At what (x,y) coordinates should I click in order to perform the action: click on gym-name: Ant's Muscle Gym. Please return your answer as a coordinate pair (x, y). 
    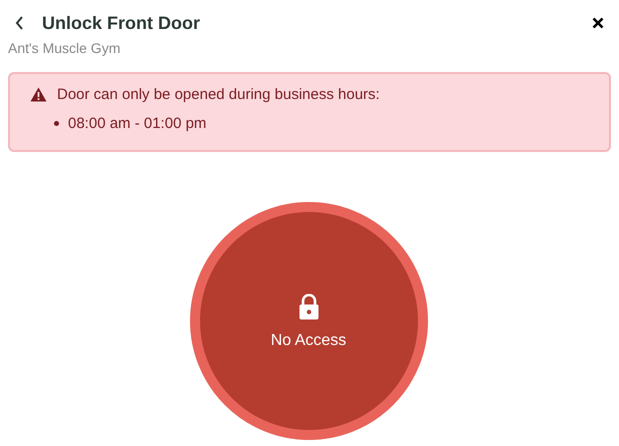
    Looking at the image, I should click on (65, 48).